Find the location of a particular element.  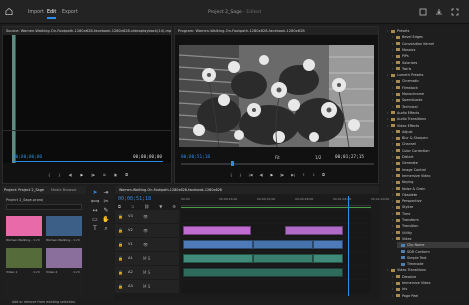

insert-icon: ⧉ is located at coordinates (104, 175).